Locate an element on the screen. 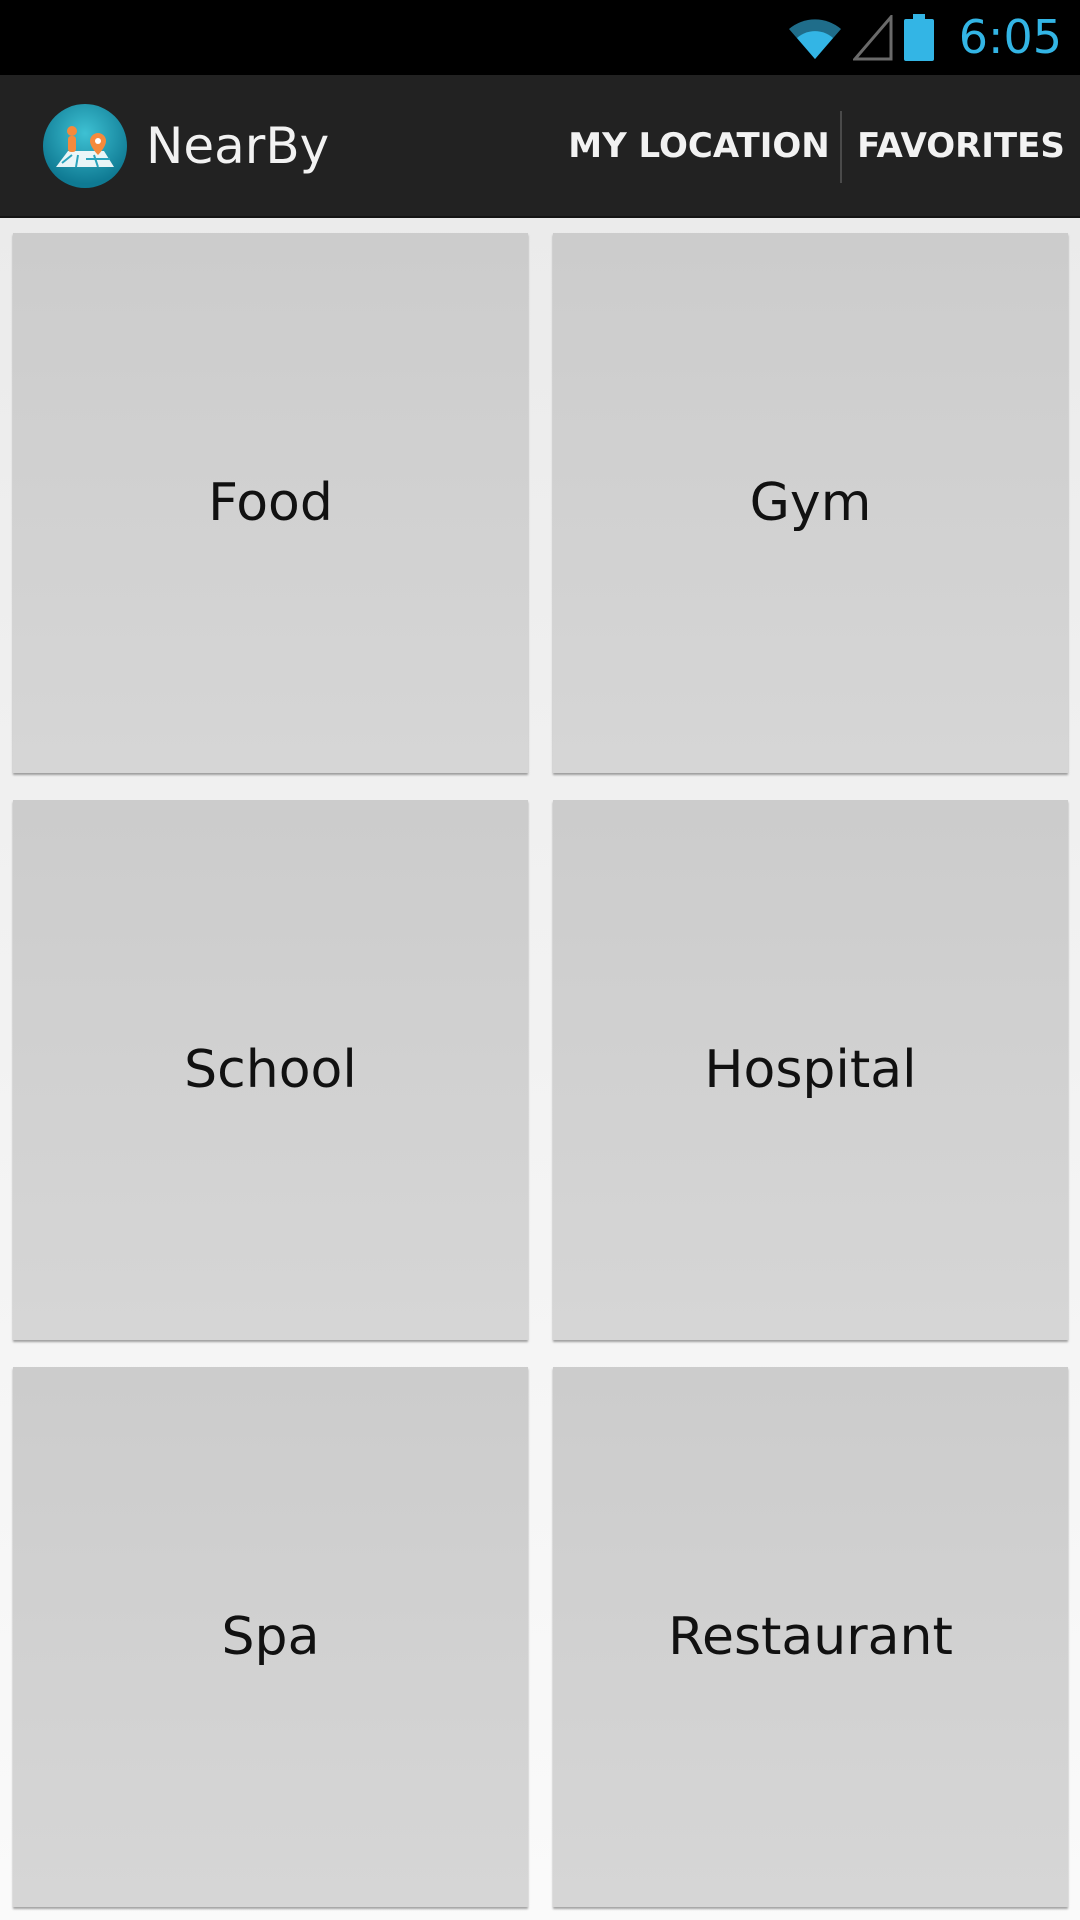  category-tile-spa: Spa is located at coordinates (270, 1637).